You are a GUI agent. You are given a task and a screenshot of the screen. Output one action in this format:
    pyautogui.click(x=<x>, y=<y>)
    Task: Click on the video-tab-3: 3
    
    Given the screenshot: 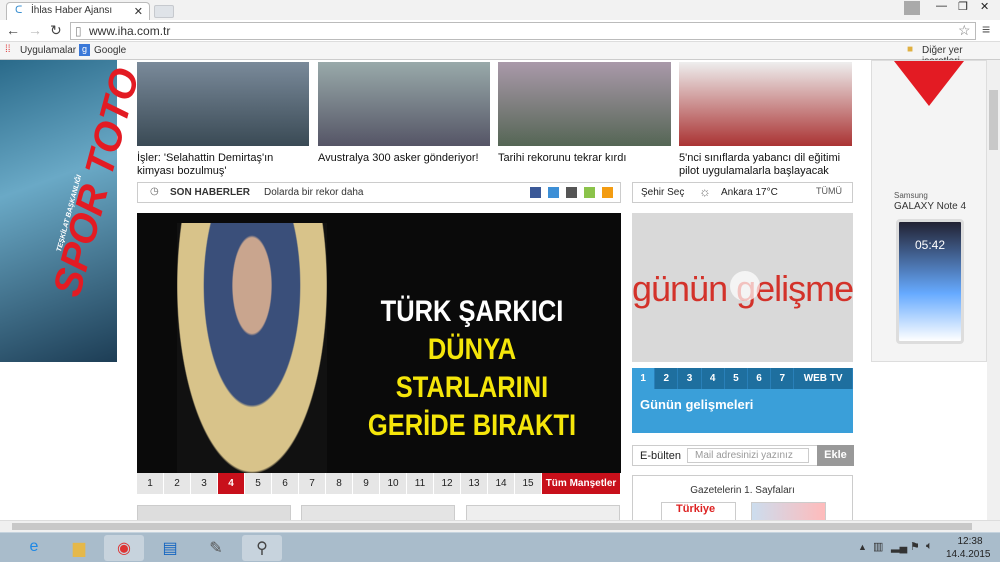 What is the action you would take?
    pyautogui.click(x=690, y=378)
    